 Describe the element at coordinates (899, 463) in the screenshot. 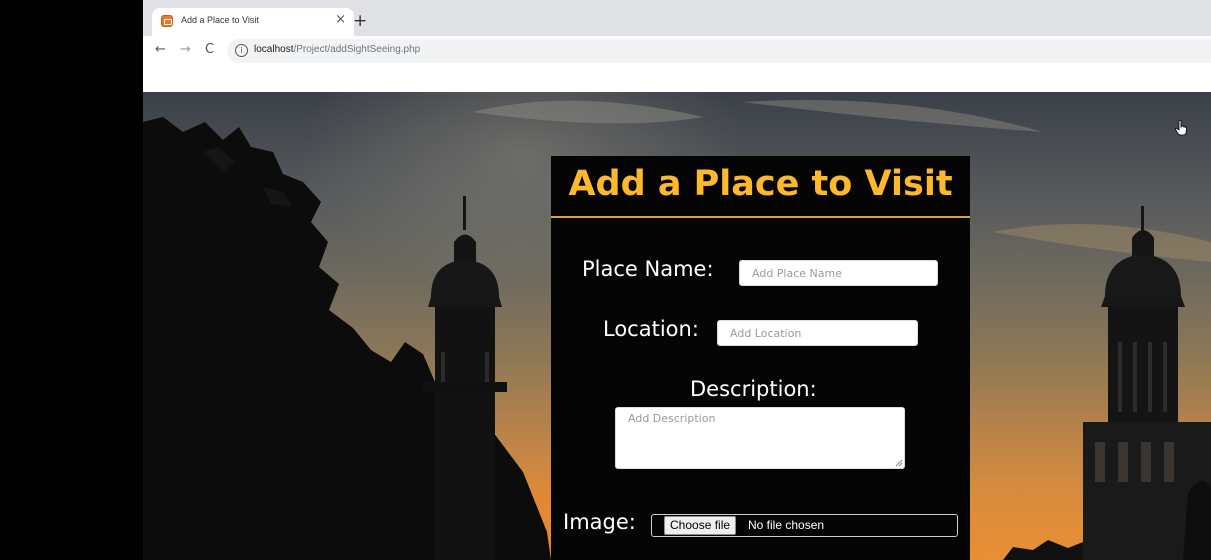

I see `resize-grip-icon` at that location.